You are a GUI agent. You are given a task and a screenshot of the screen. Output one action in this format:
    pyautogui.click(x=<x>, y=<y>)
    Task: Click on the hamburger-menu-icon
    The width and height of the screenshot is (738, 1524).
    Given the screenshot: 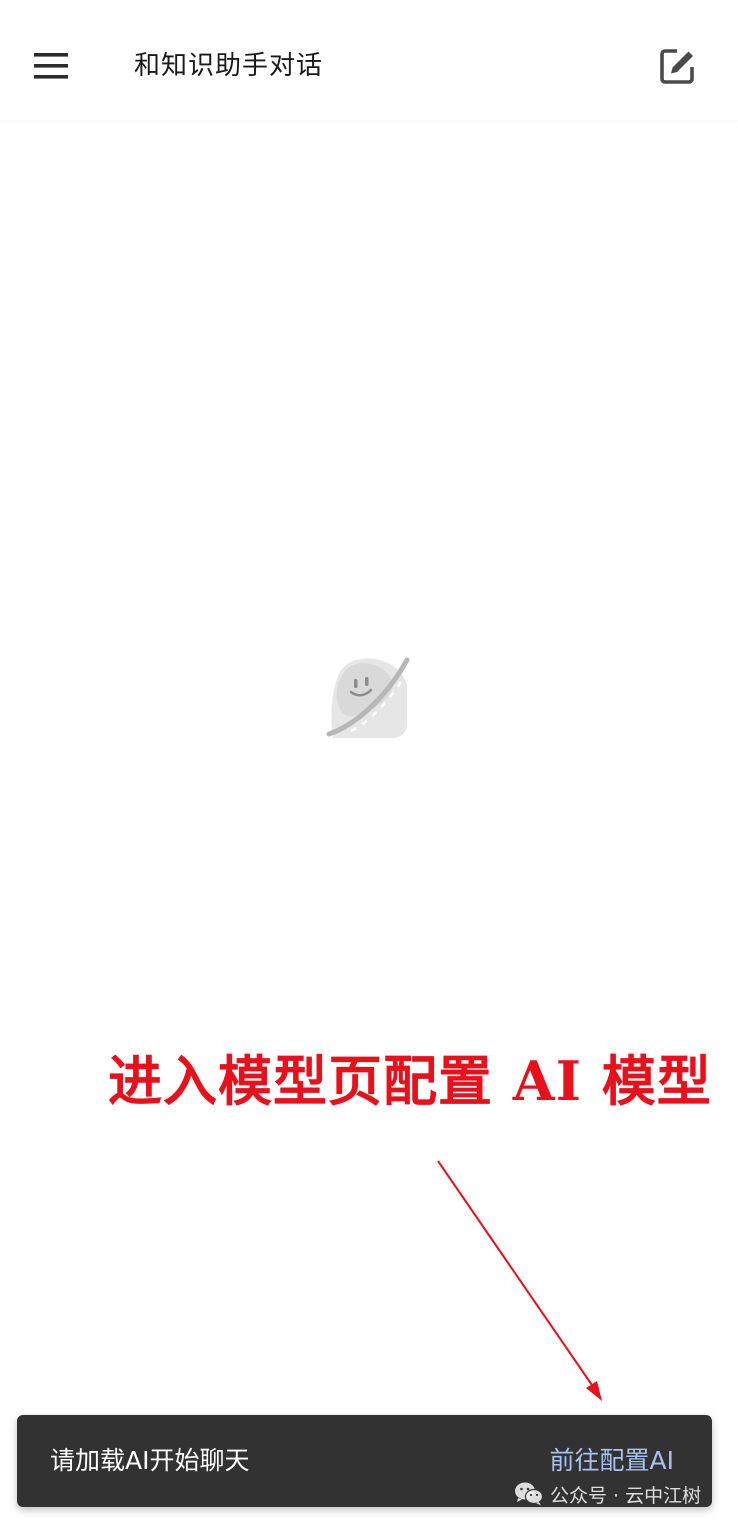 What is the action you would take?
    pyautogui.click(x=51, y=66)
    